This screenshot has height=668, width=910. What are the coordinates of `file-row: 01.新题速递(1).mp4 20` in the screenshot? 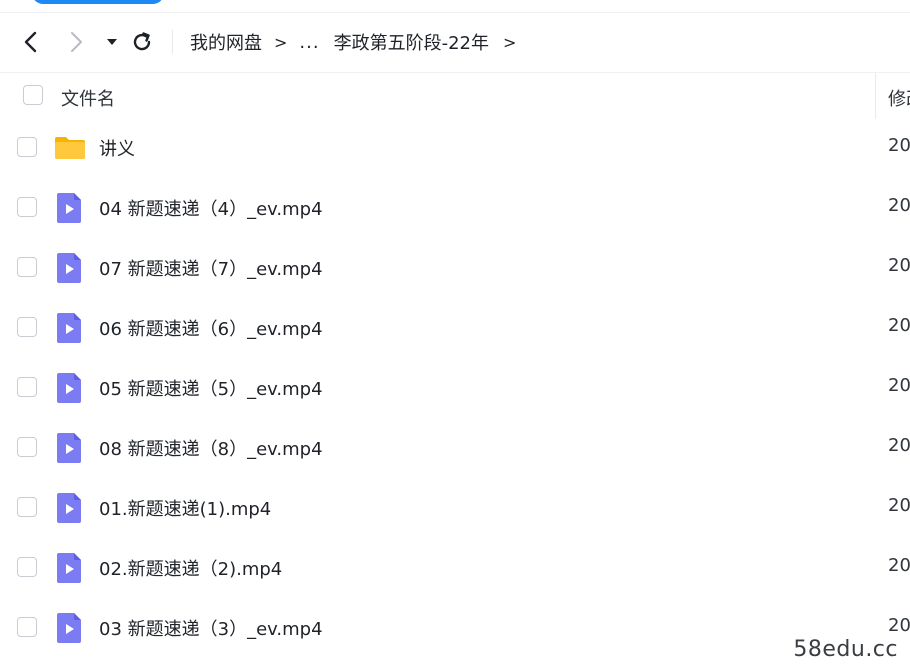 It's located at (455, 508).